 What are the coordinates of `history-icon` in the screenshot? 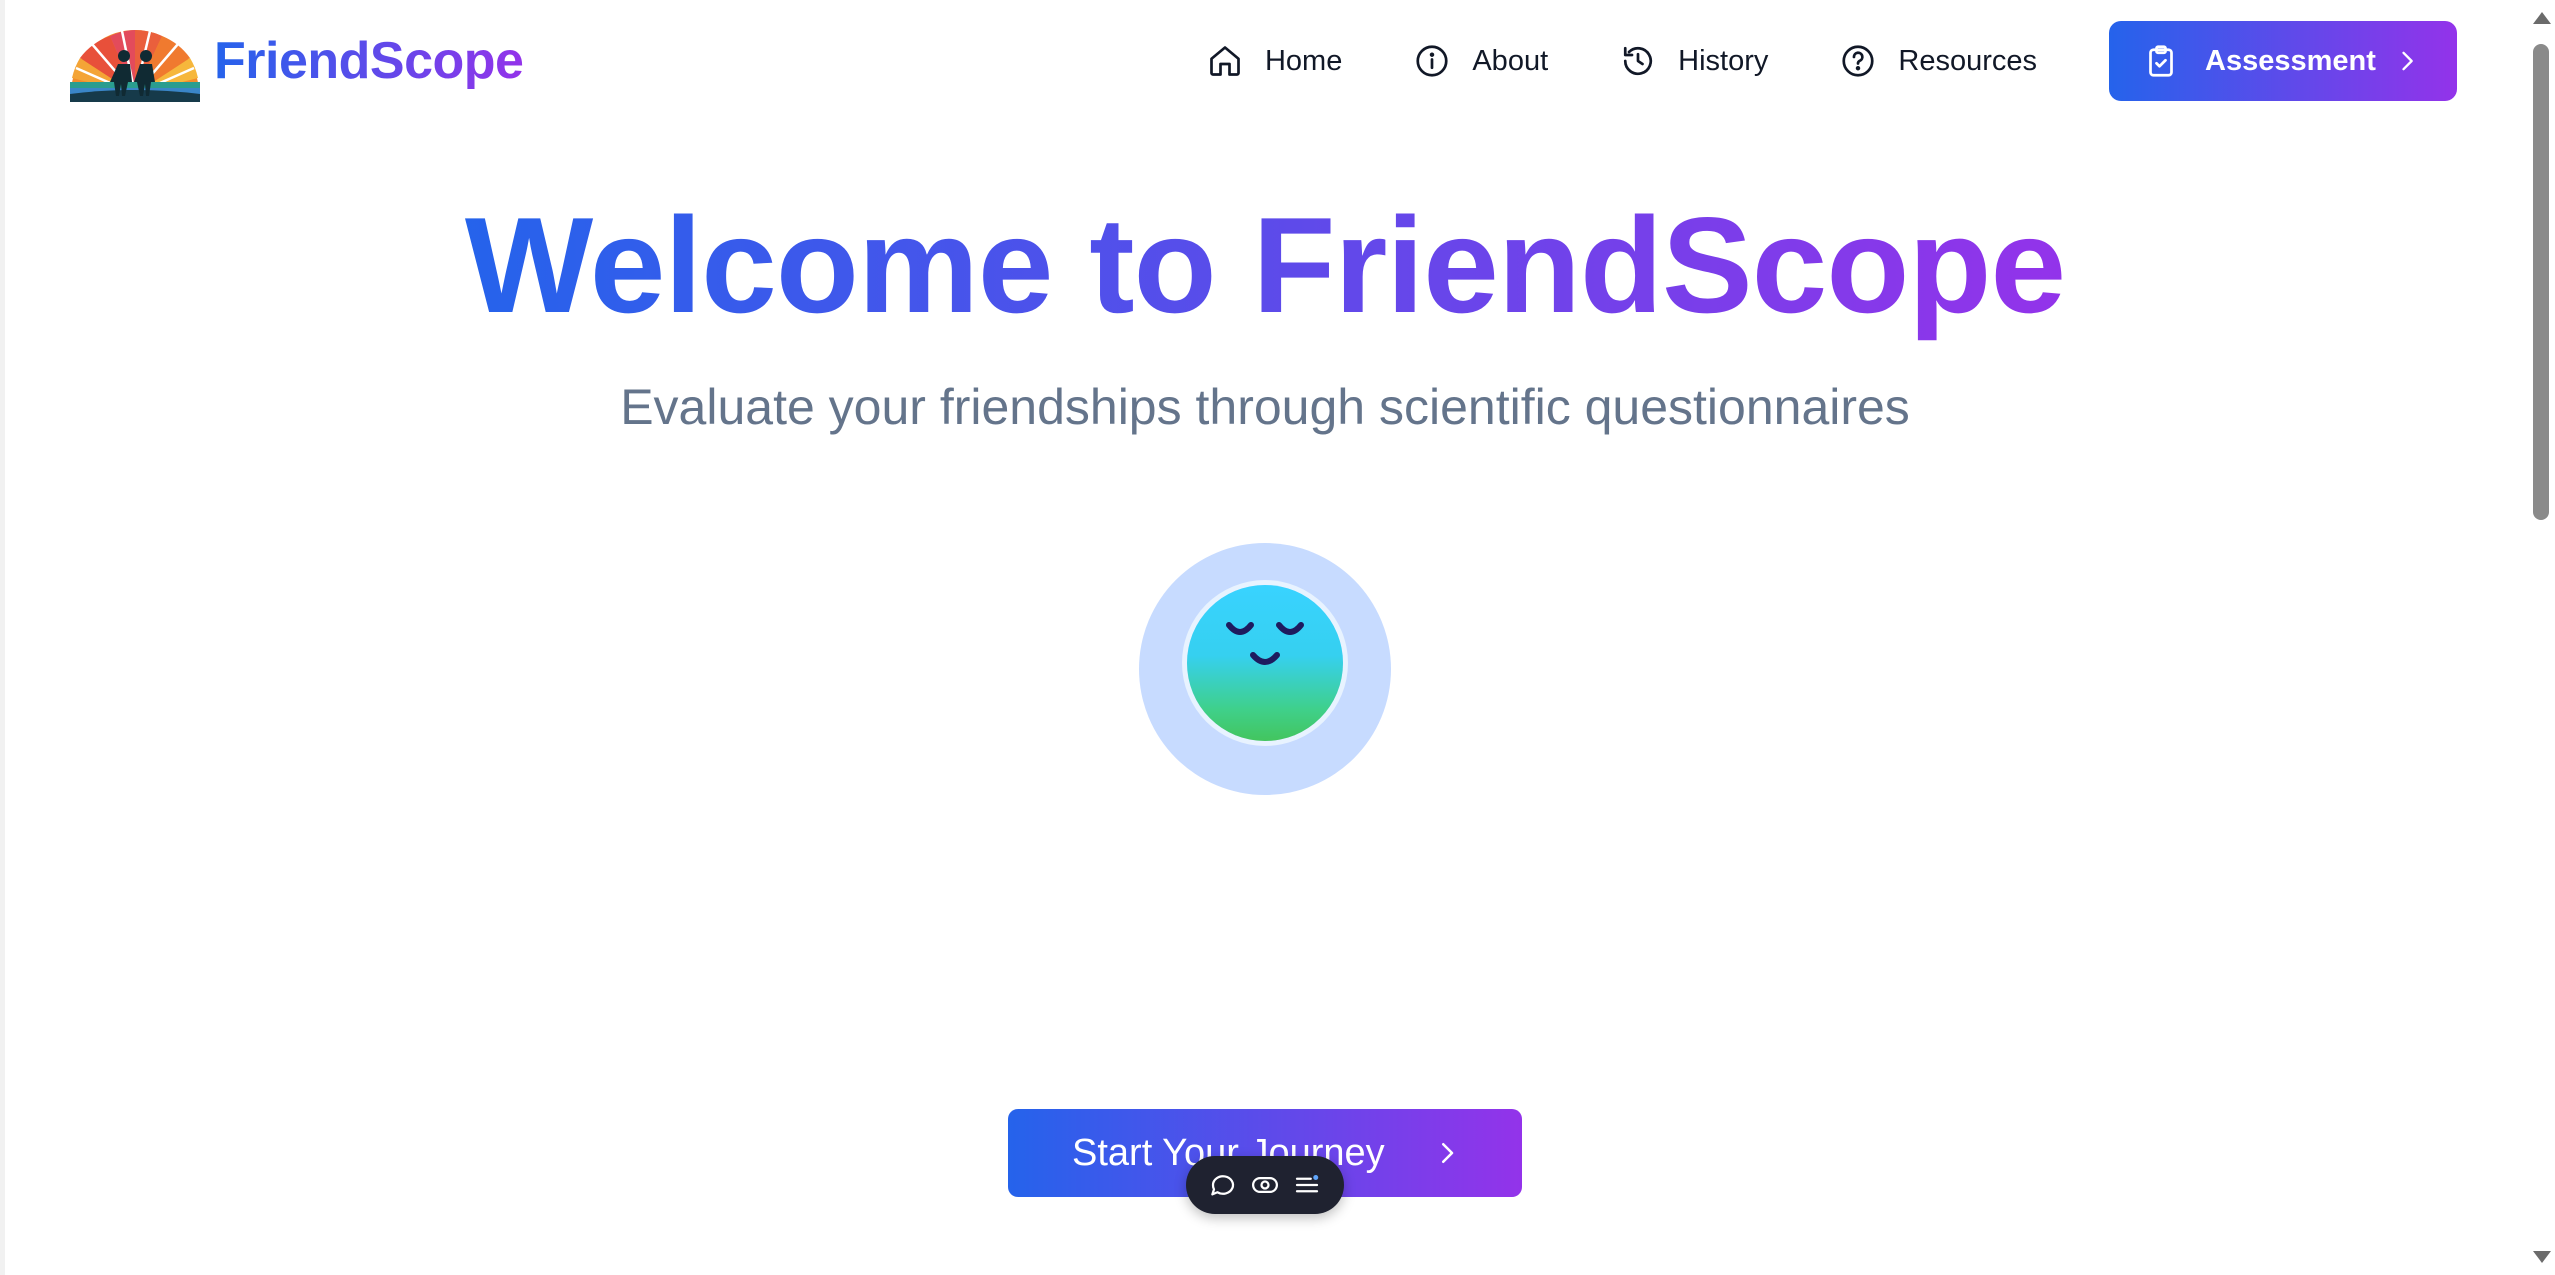 It's located at (1638, 61).